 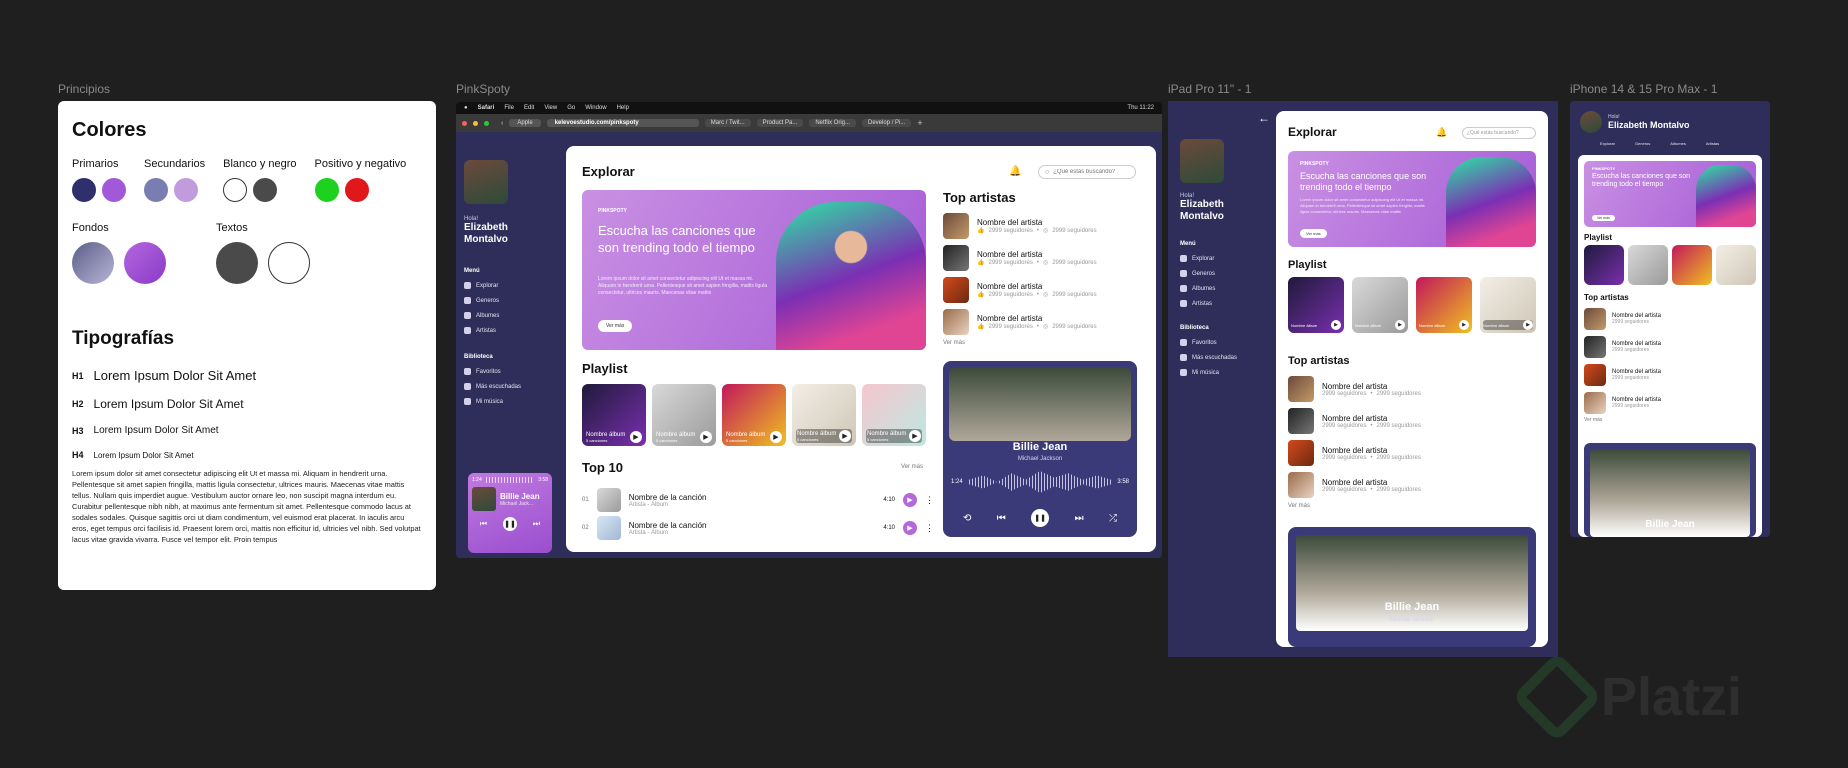 I want to click on search-box: ¿Qué estás buscando?, so click(x=1499, y=133).